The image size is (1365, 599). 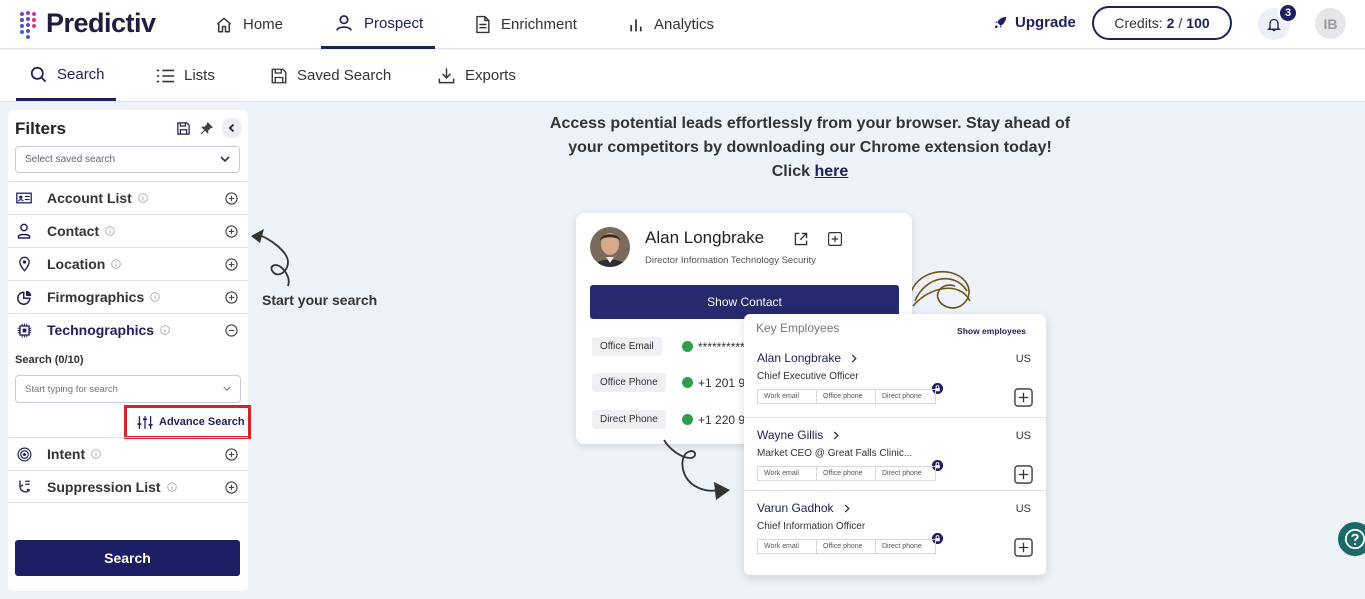 What do you see at coordinates (24, 486) in the screenshot?
I see `suppression-icon` at bounding box center [24, 486].